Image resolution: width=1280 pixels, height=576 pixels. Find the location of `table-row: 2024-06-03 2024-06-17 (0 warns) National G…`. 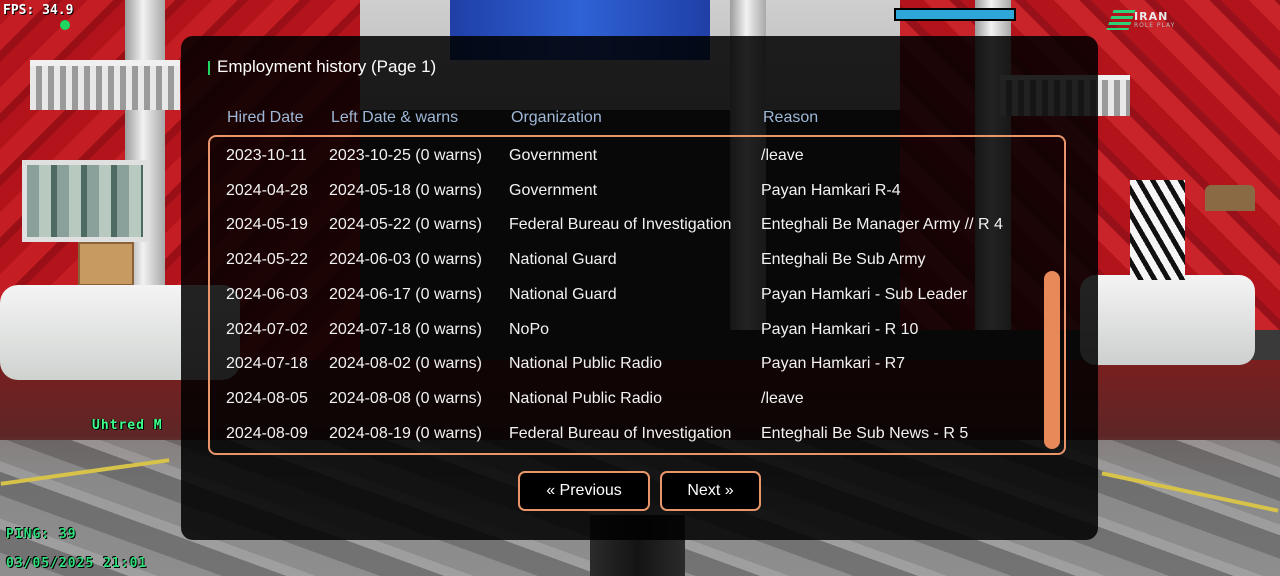

table-row: 2024-06-03 2024-06-17 (0 warns) National G… is located at coordinates (637, 296).